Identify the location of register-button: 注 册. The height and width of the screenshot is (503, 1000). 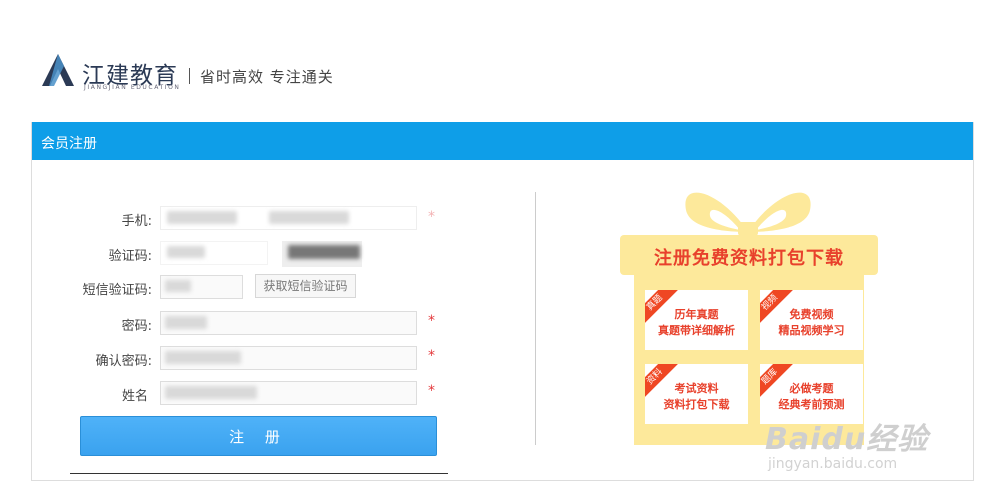
(258, 436).